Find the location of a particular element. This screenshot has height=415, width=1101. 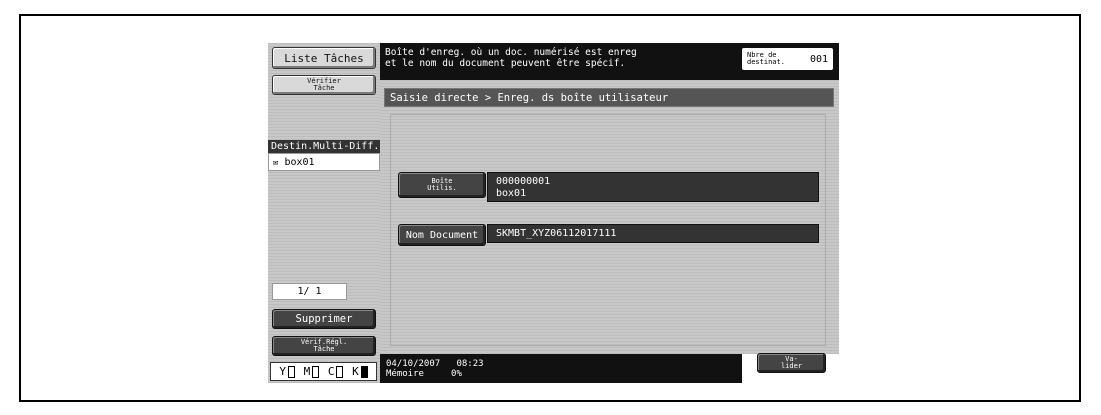

toner-levels: Y M C K is located at coordinates (323, 371).